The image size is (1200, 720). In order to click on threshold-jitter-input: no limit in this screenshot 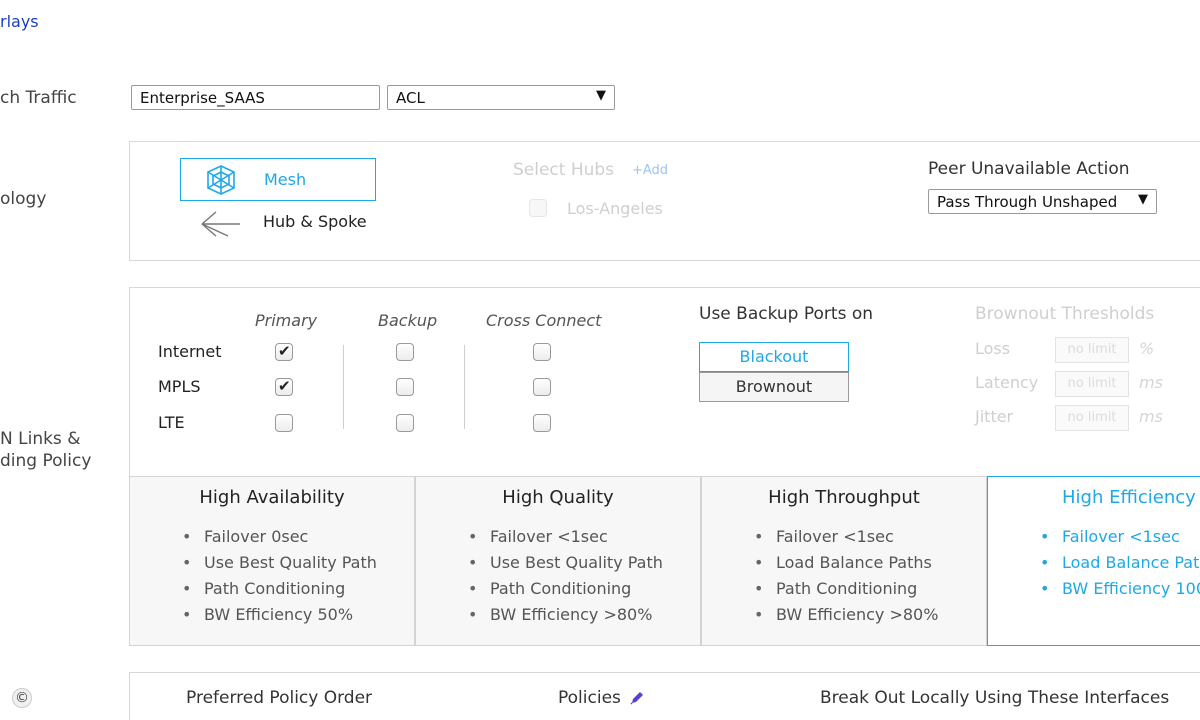, I will do `click(1092, 418)`.